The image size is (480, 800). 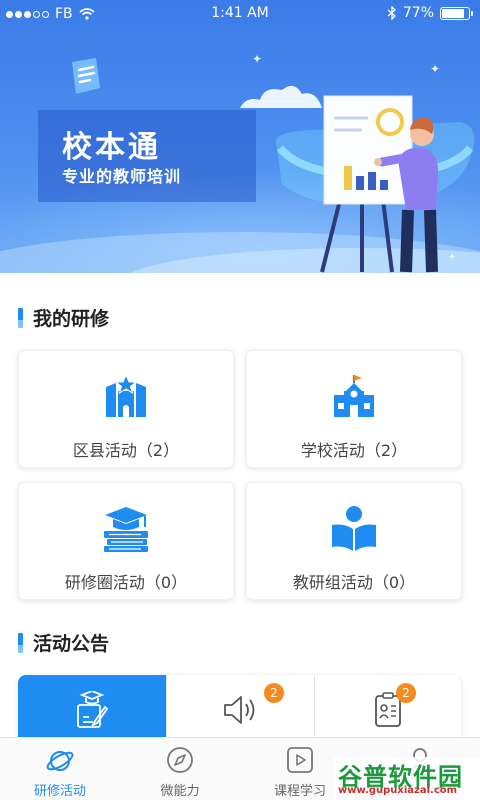 I want to click on card-label: 教研组活动（0）, so click(x=354, y=582).